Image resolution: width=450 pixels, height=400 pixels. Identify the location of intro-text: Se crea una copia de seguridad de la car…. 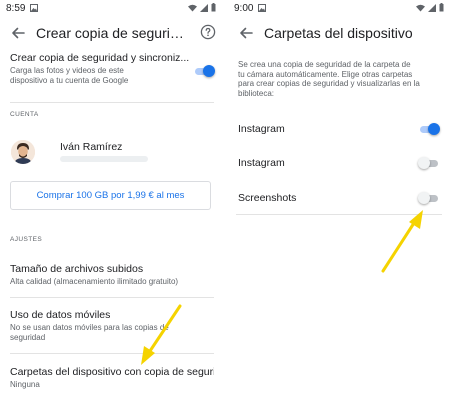
(340, 79).